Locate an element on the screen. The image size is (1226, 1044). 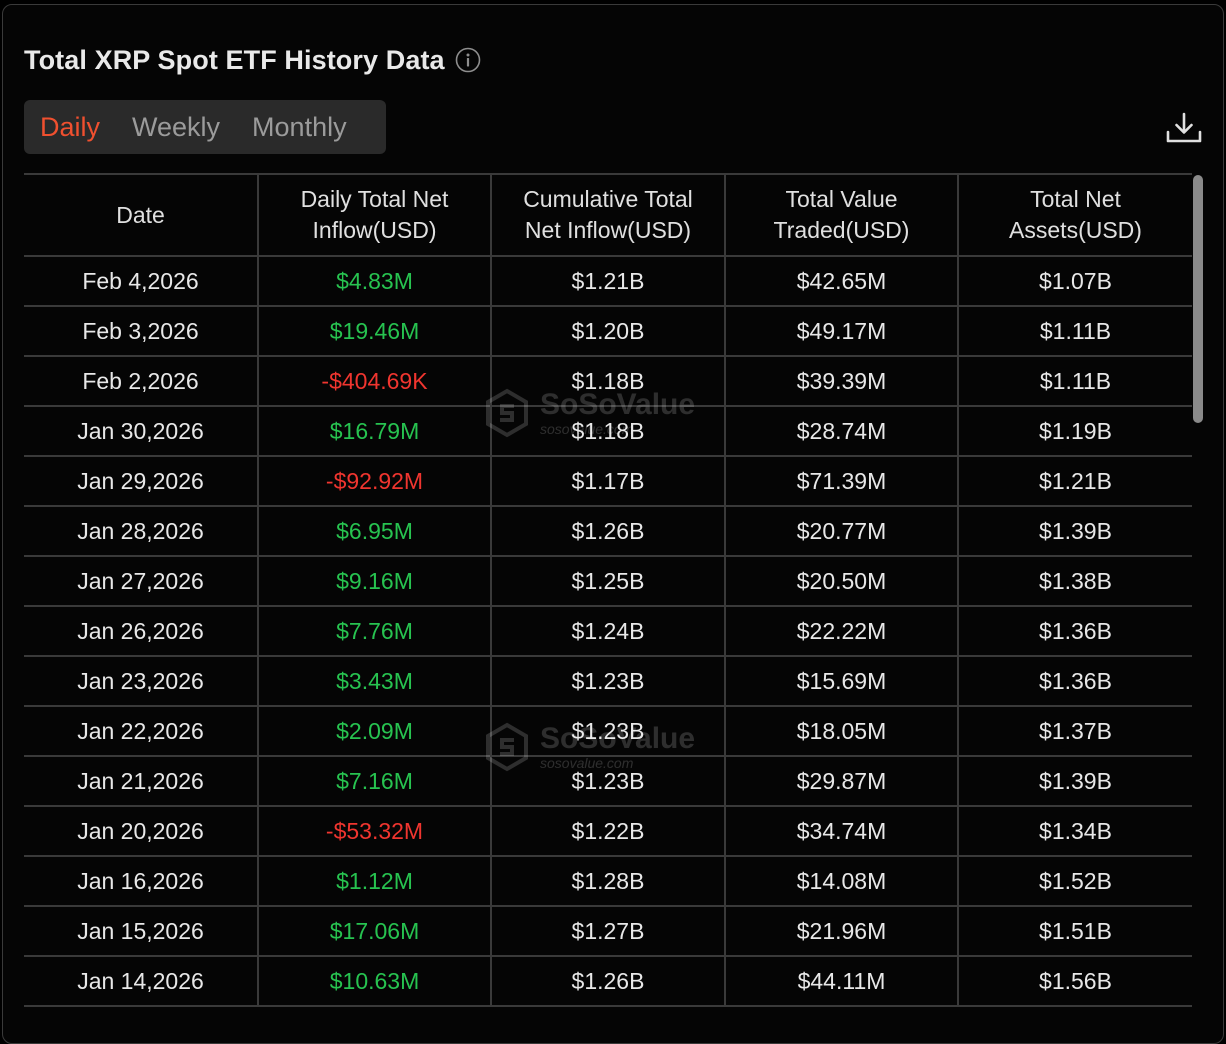
page-title: Total XRP Spot ETF History Data is located at coordinates (234, 59).